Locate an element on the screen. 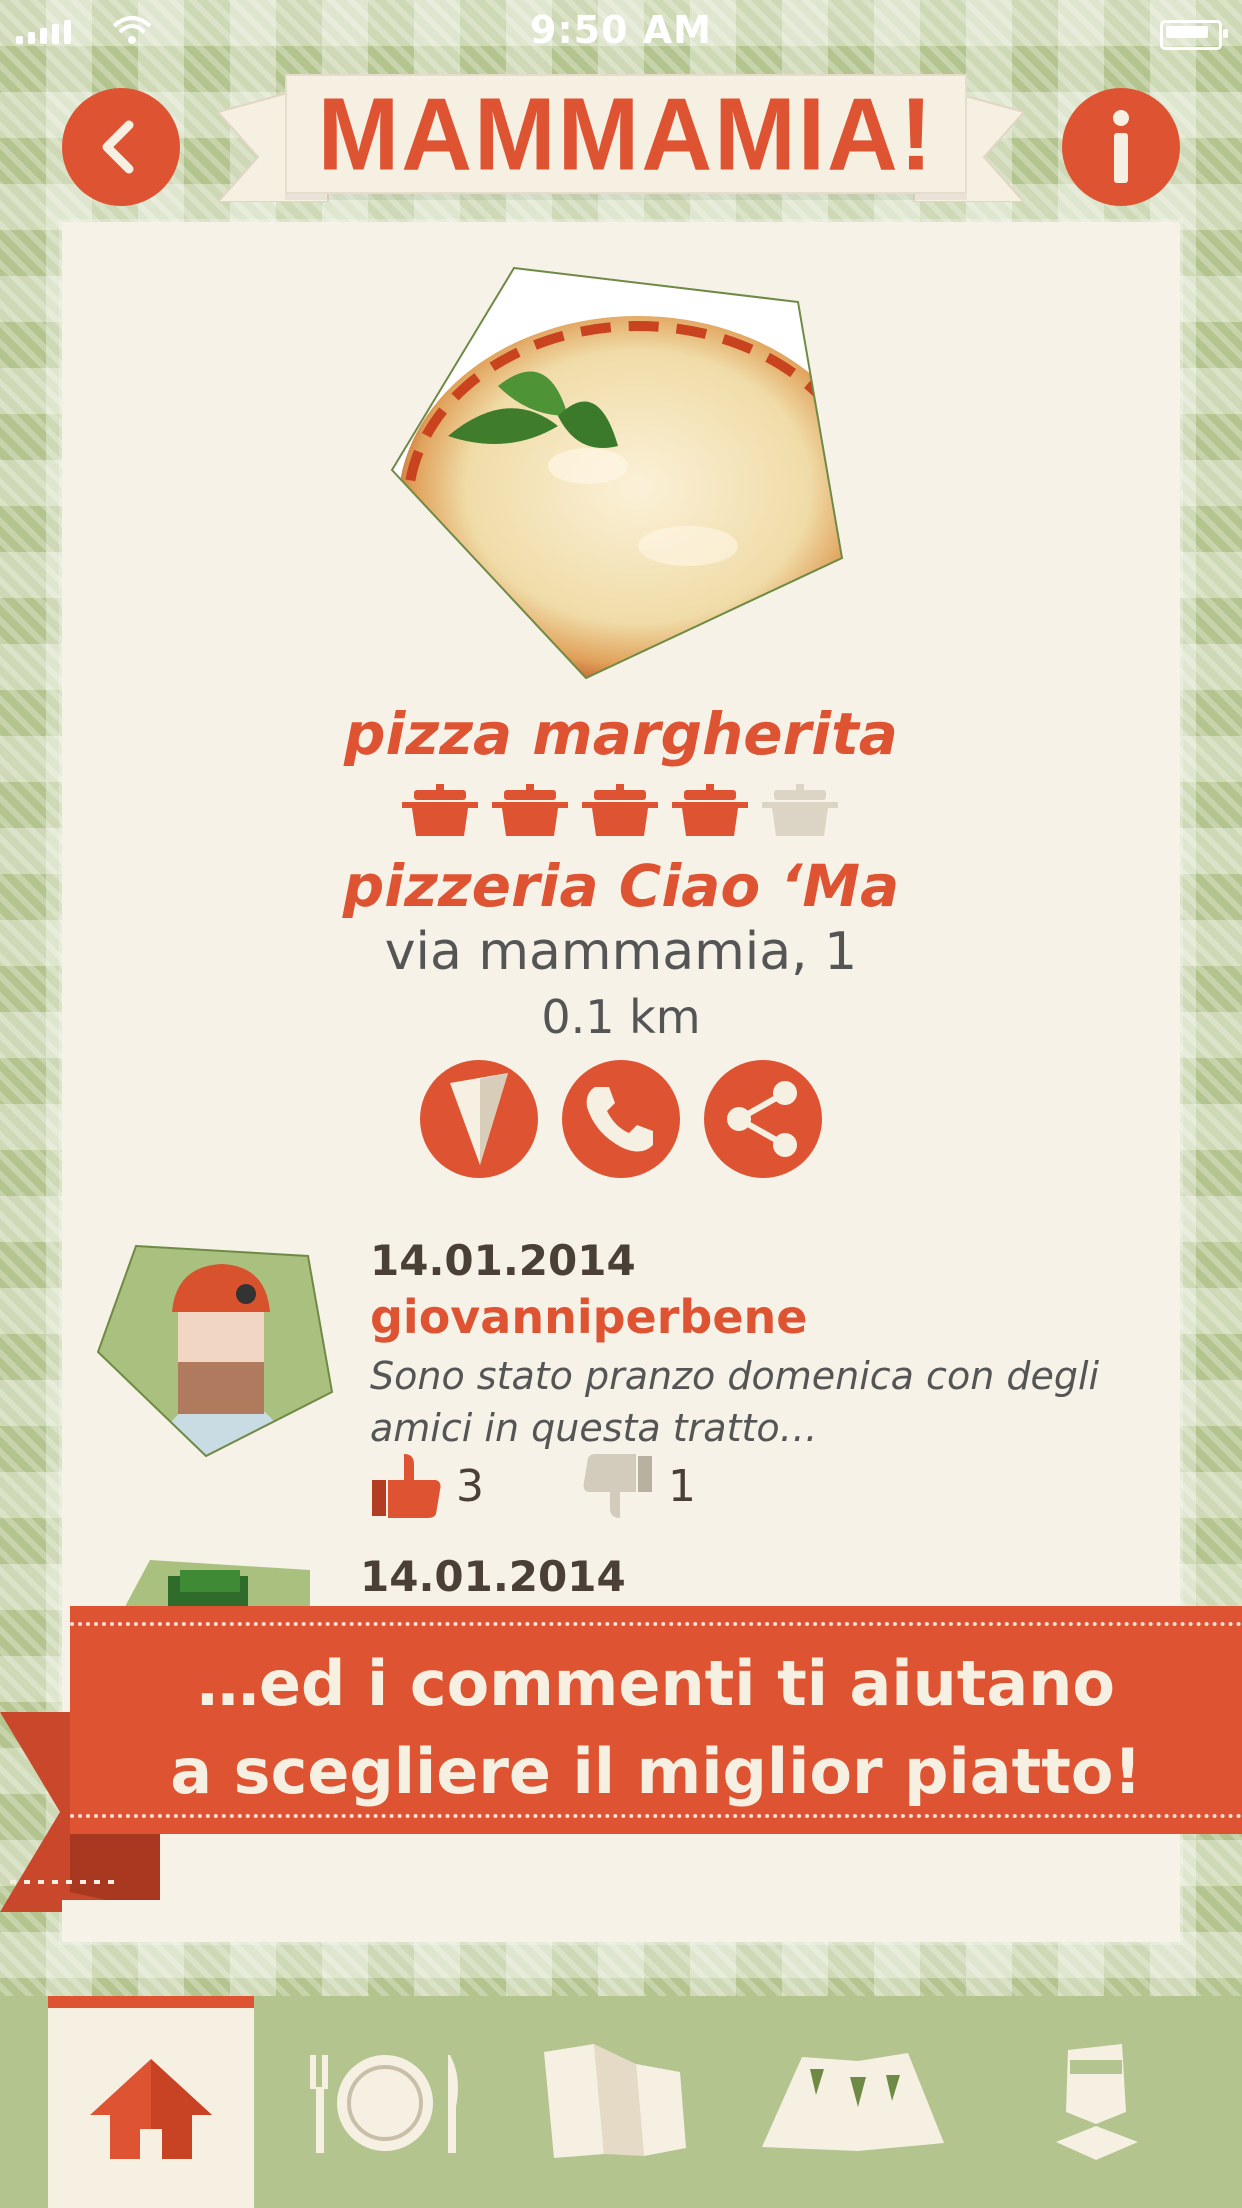 Image resolution: width=1242 pixels, height=2208 pixels. share-button is located at coordinates (763, 1119).